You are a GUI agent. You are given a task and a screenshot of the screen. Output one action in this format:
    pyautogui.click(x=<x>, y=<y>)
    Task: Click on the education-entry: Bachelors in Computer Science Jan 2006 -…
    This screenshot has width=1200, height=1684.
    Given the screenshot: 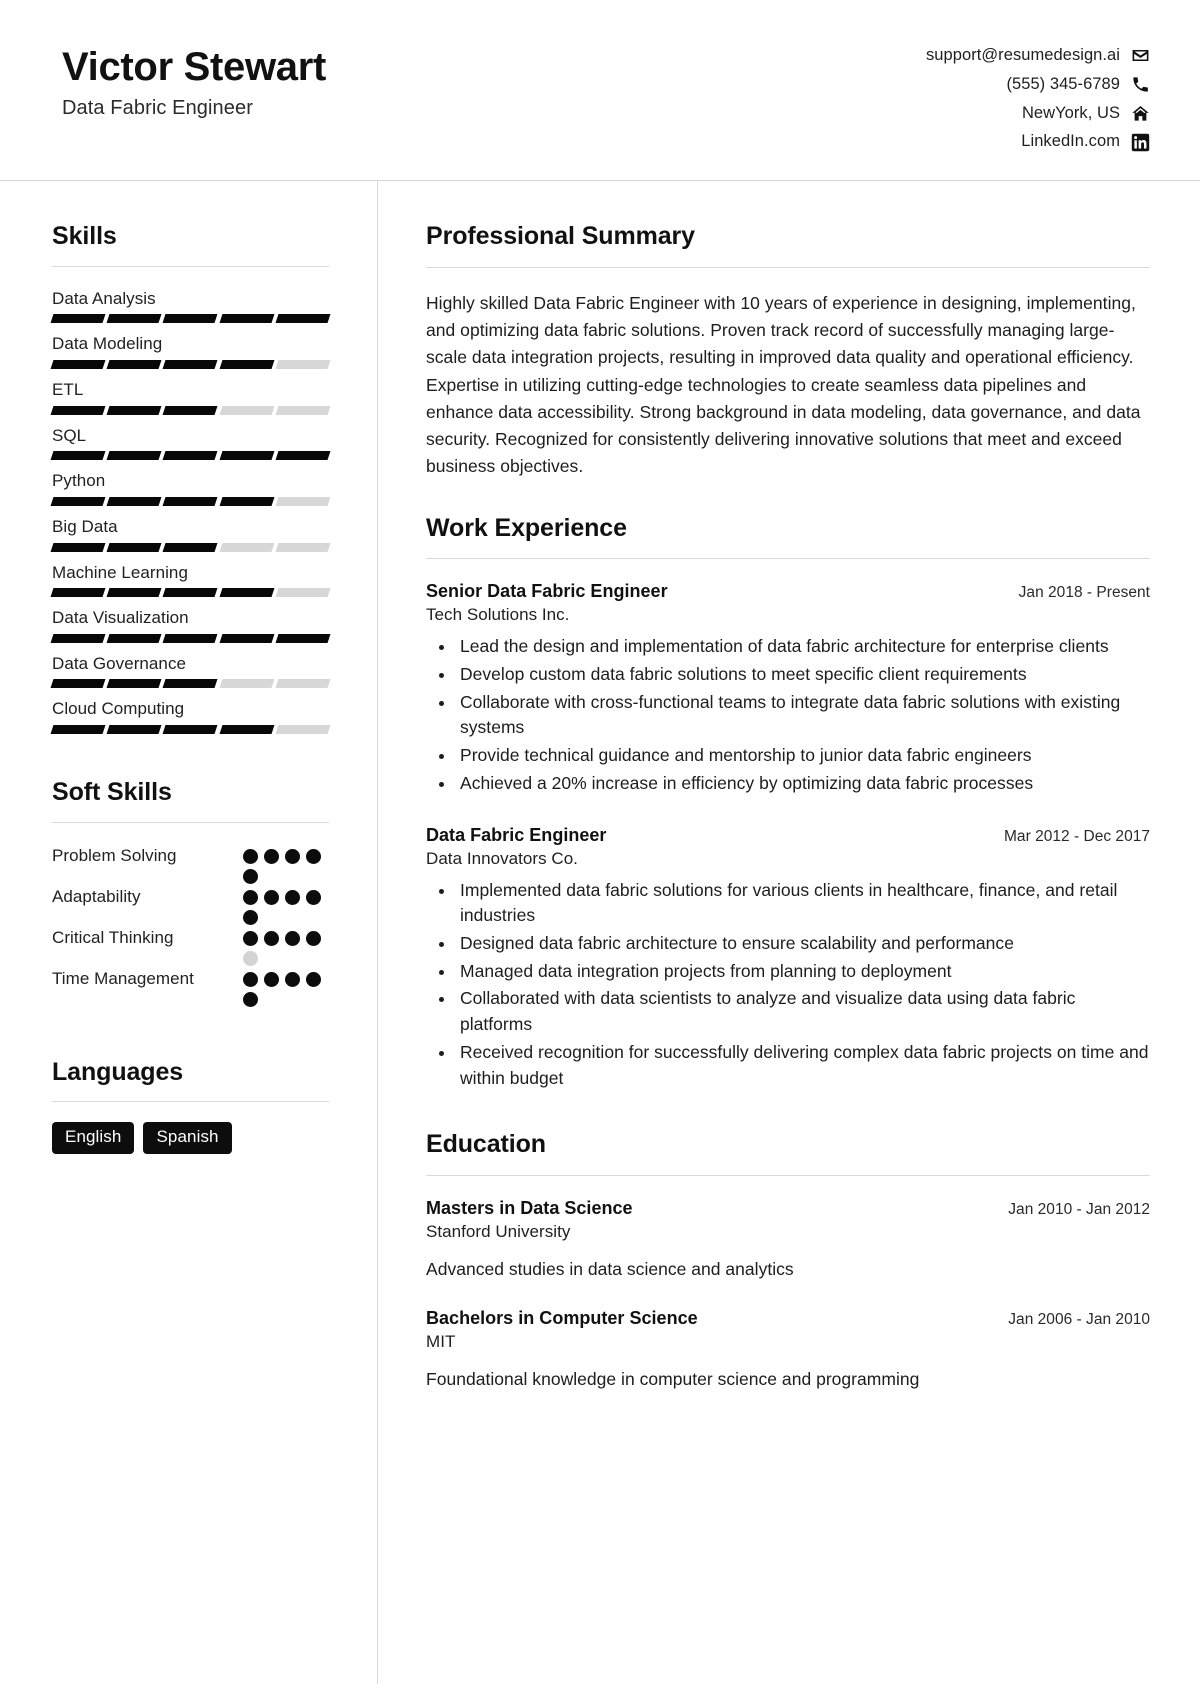 What is the action you would take?
    pyautogui.click(x=788, y=1350)
    